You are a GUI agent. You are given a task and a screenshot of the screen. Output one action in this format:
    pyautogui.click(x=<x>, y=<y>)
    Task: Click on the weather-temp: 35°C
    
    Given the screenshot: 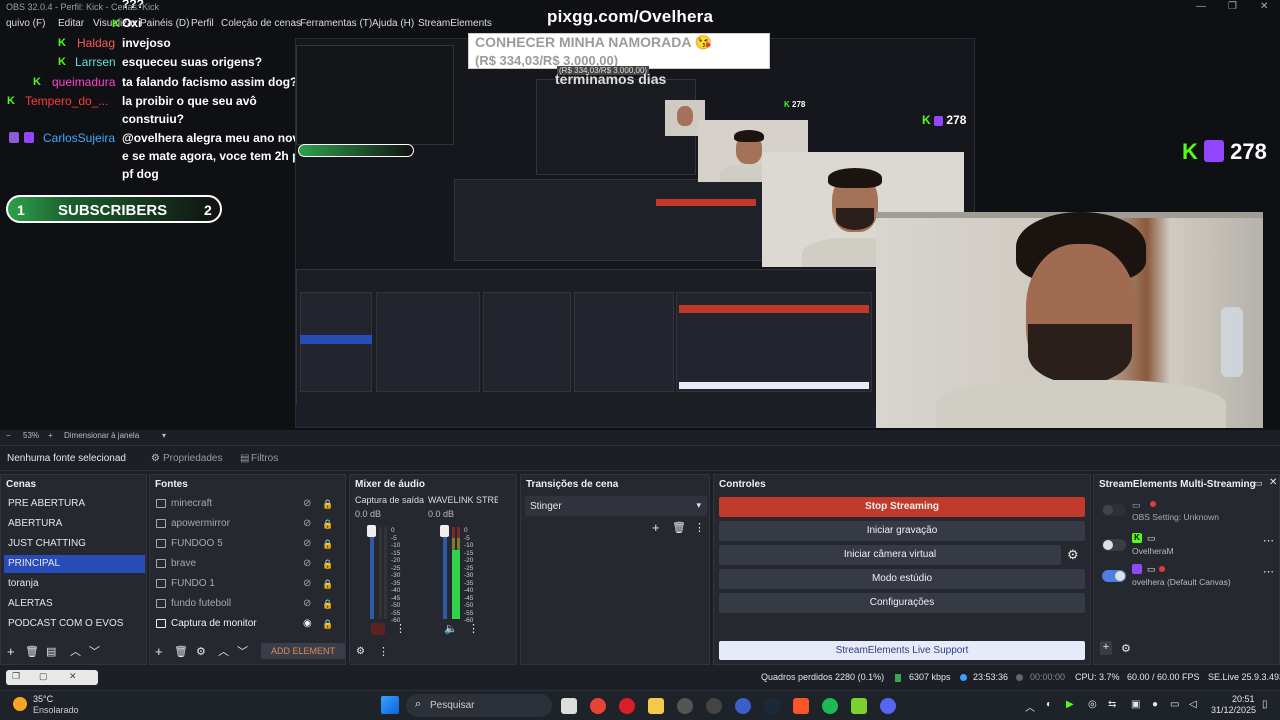 What is the action you would take?
    pyautogui.click(x=43, y=699)
    